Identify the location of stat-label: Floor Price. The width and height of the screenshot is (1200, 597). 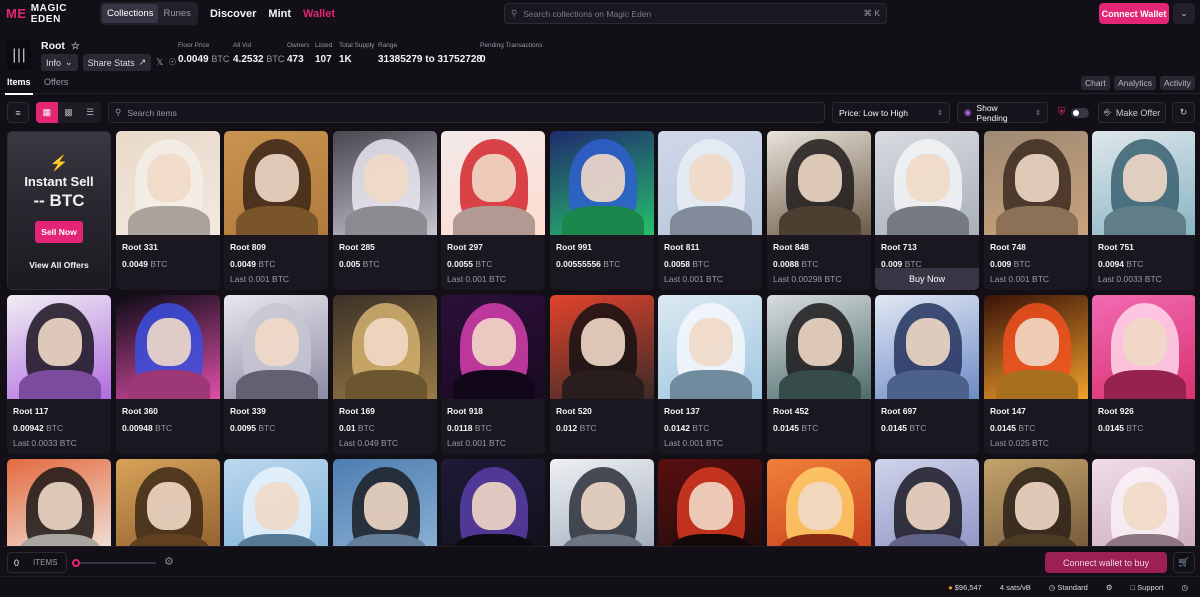
(194, 45).